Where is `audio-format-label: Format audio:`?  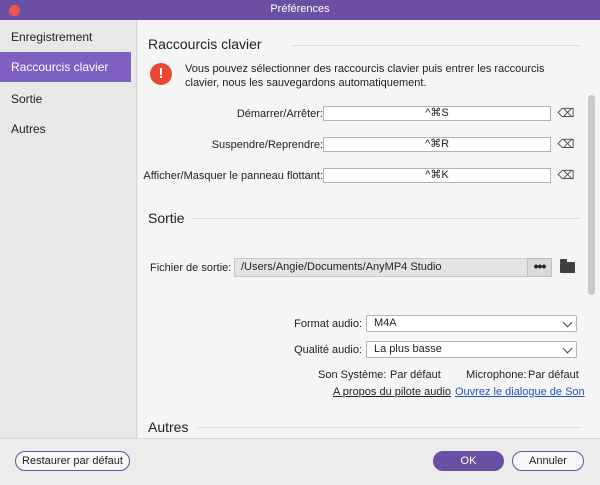 audio-format-label: Format audio: is located at coordinates (328, 324).